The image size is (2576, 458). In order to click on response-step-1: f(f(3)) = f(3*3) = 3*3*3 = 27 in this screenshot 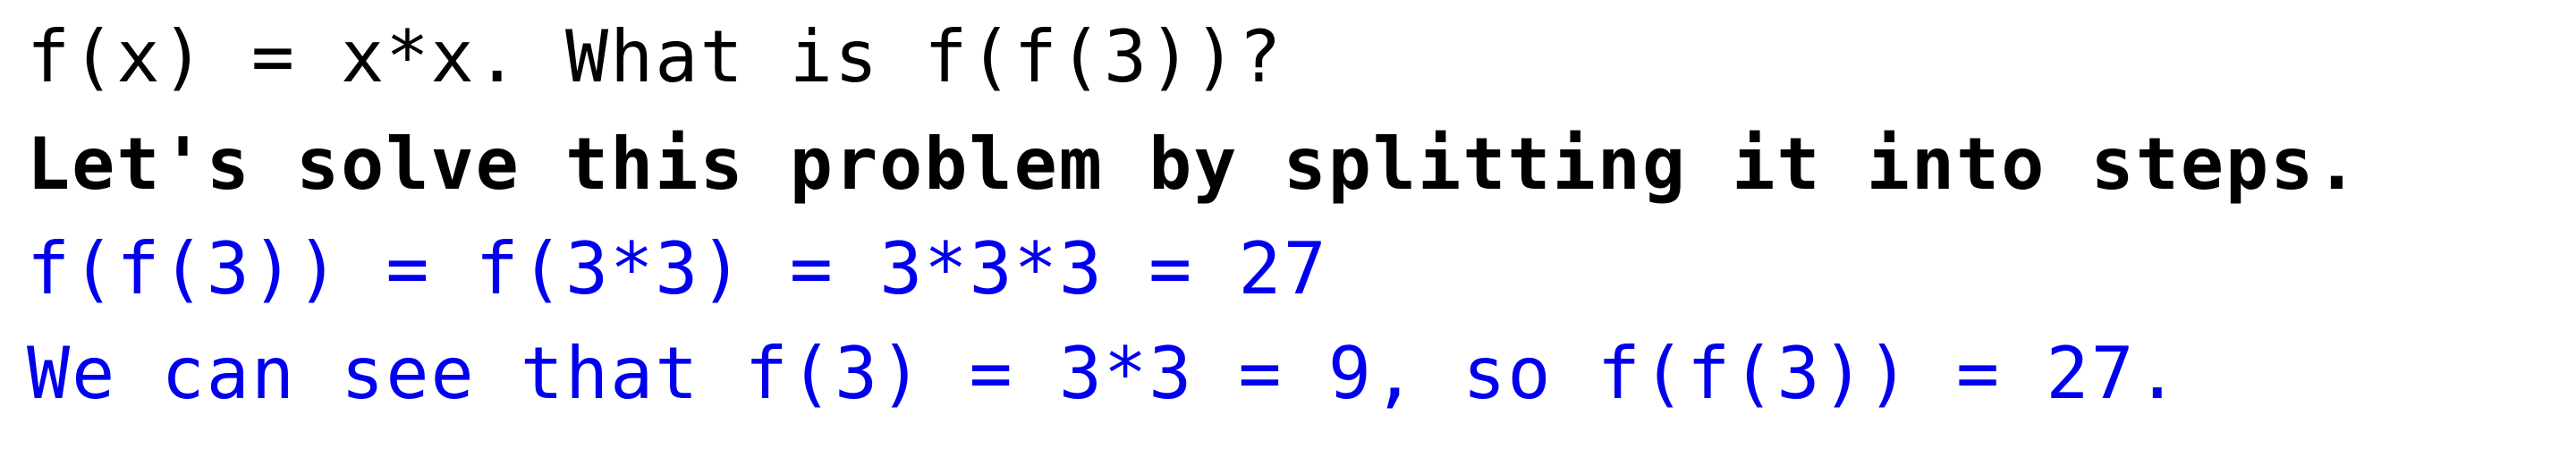, I will do `click(677, 268)`.